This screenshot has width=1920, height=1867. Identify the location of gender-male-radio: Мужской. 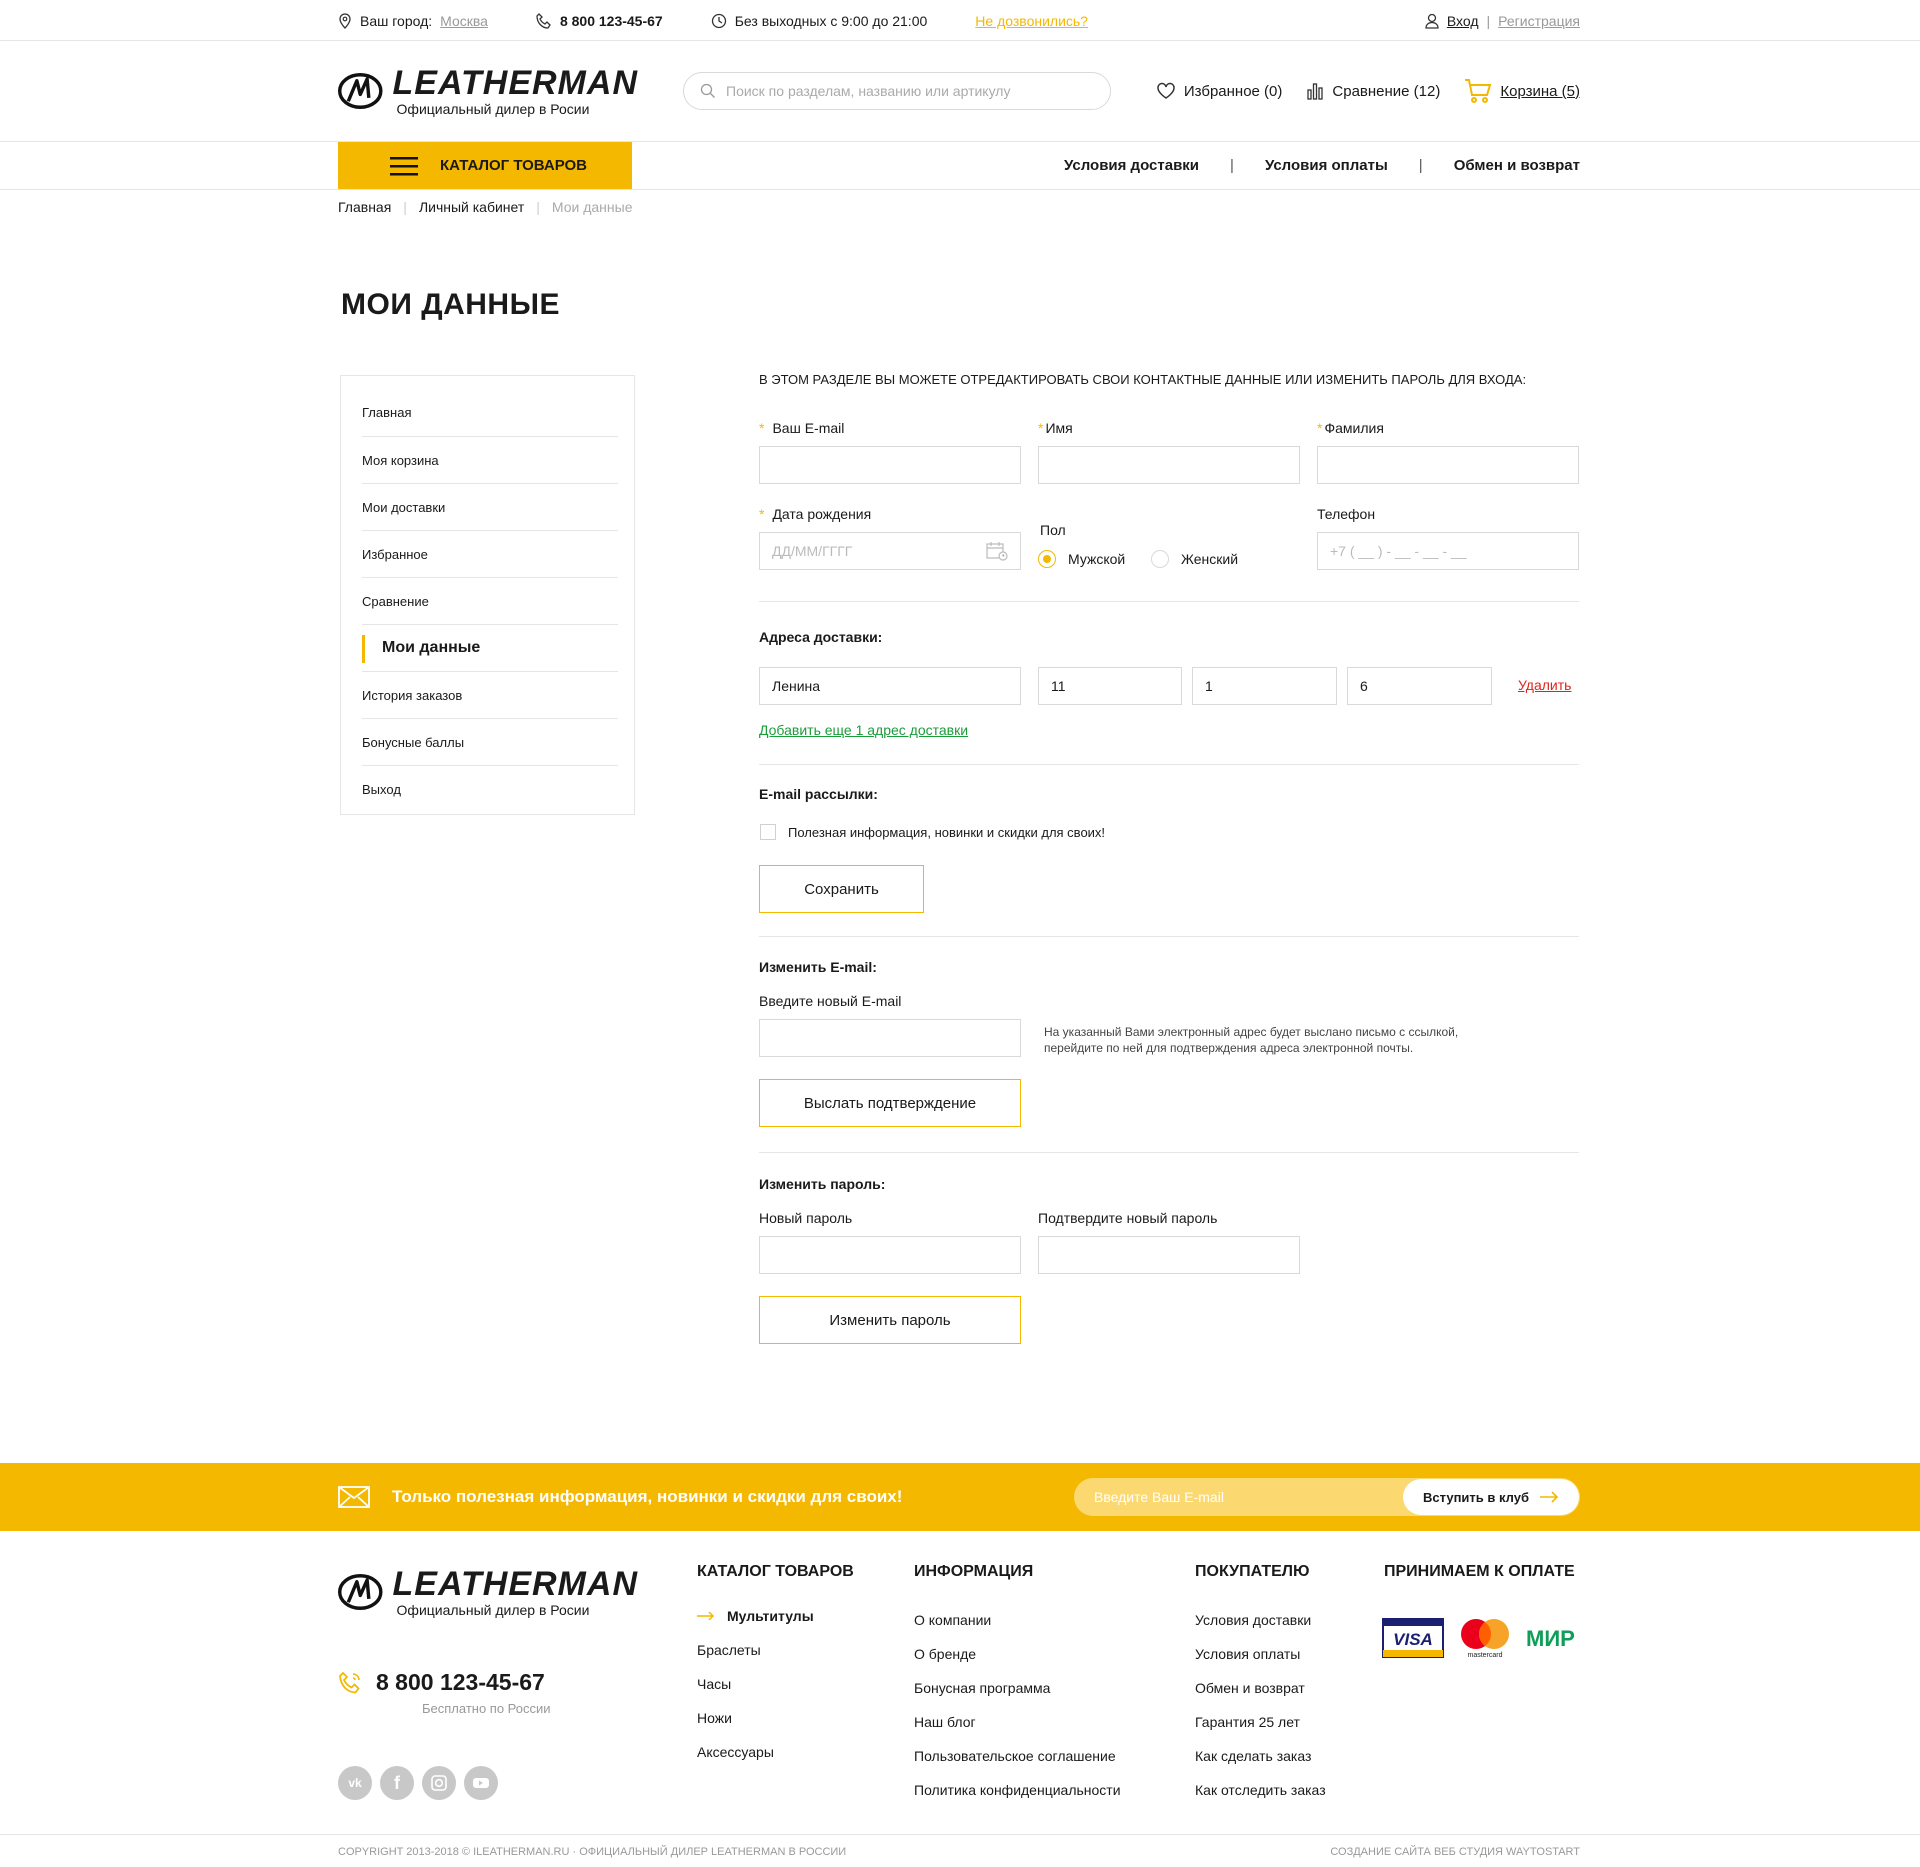
(1081, 559).